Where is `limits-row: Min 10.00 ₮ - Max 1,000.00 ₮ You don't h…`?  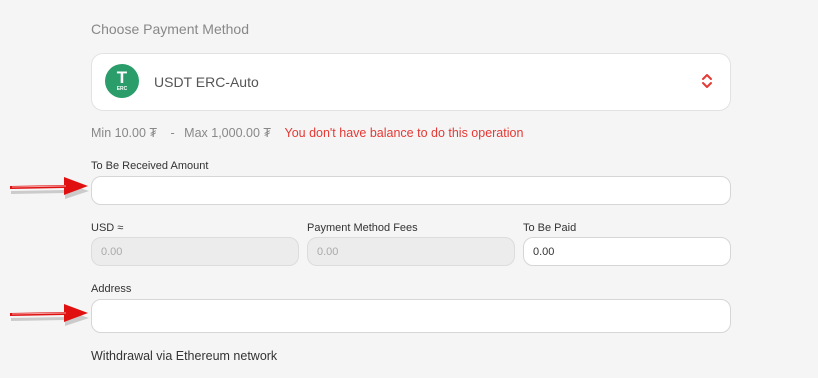
limits-row: Min 10.00 ₮ - Max 1,000.00 ₮ You don't h… is located at coordinates (307, 133).